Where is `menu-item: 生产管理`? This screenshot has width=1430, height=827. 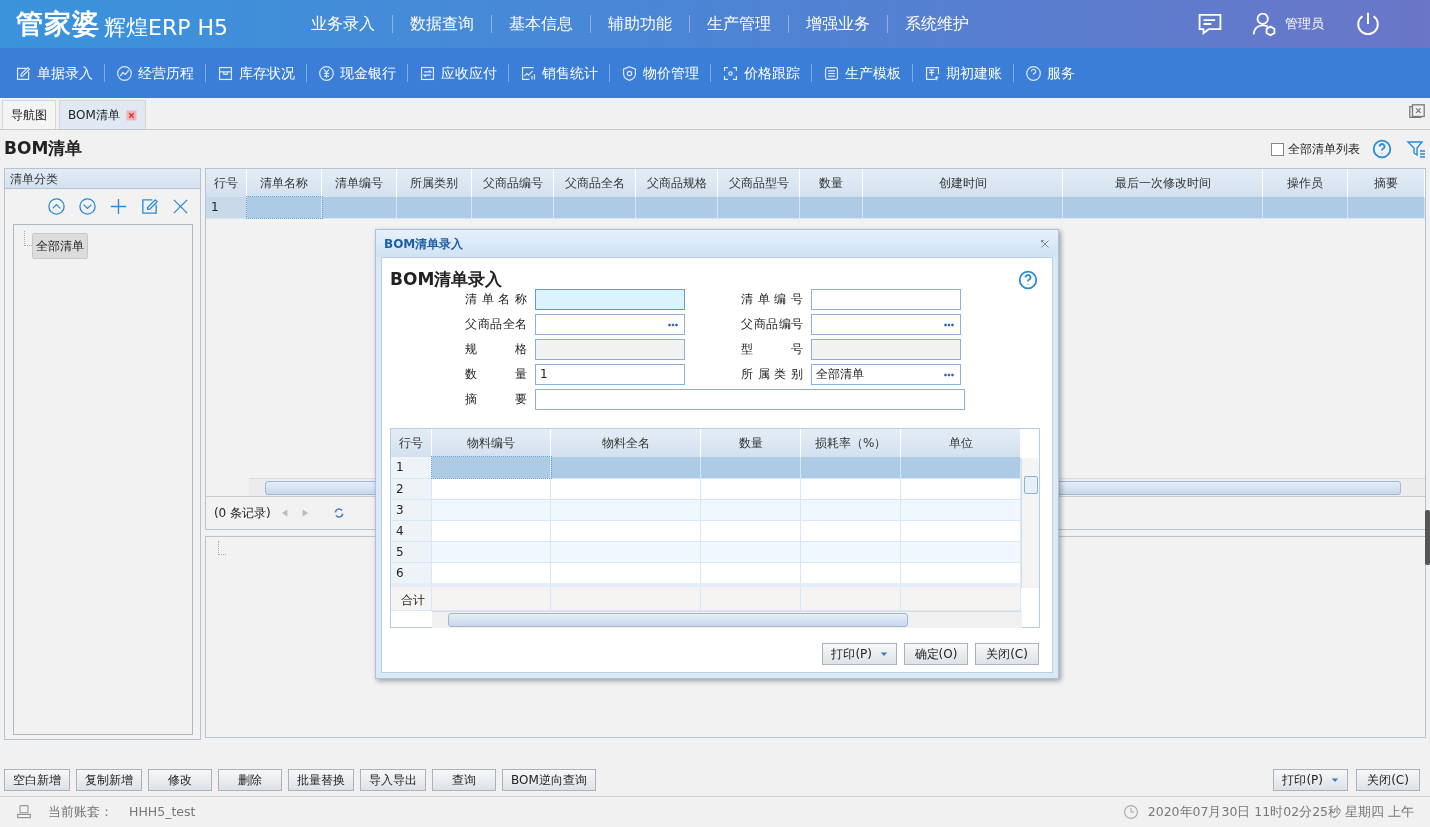
menu-item: 生产管理 is located at coordinates (739, 24).